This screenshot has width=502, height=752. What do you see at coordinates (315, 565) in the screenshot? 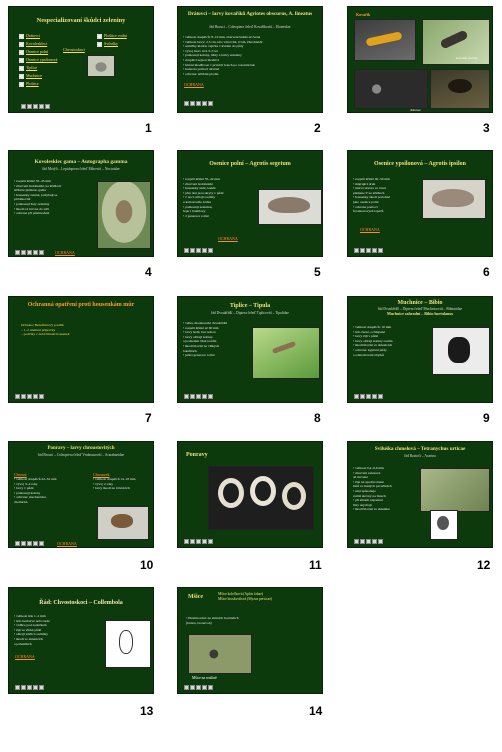
I see `slide-number: 11` at bounding box center [315, 565].